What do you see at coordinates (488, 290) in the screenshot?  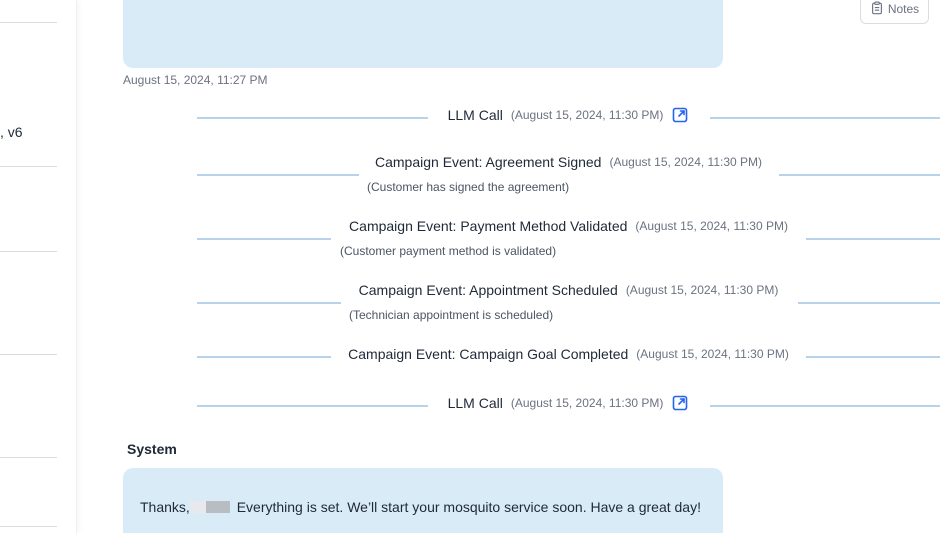 I see `event-title: Campaign Event: Appointment Scheduled` at bounding box center [488, 290].